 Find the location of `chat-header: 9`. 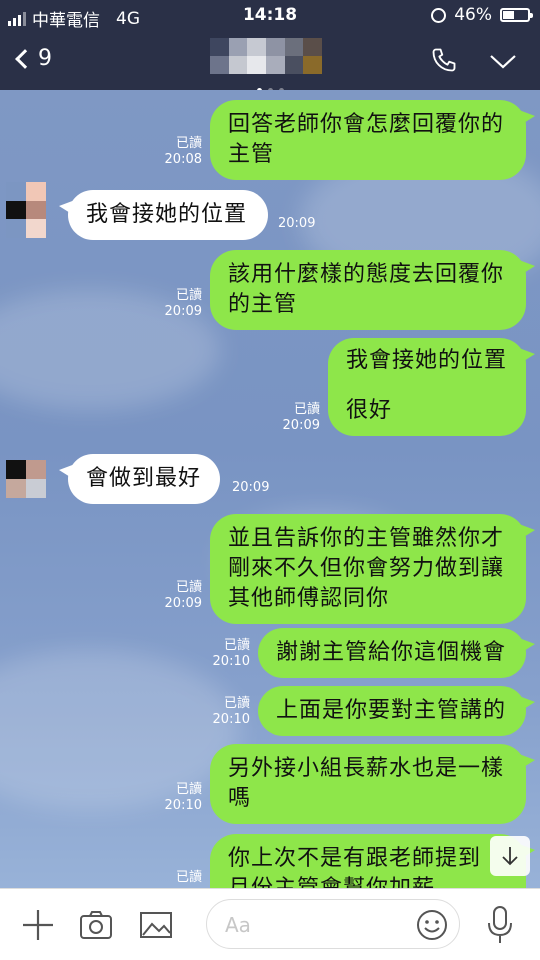

chat-header: 9 is located at coordinates (270, 62).